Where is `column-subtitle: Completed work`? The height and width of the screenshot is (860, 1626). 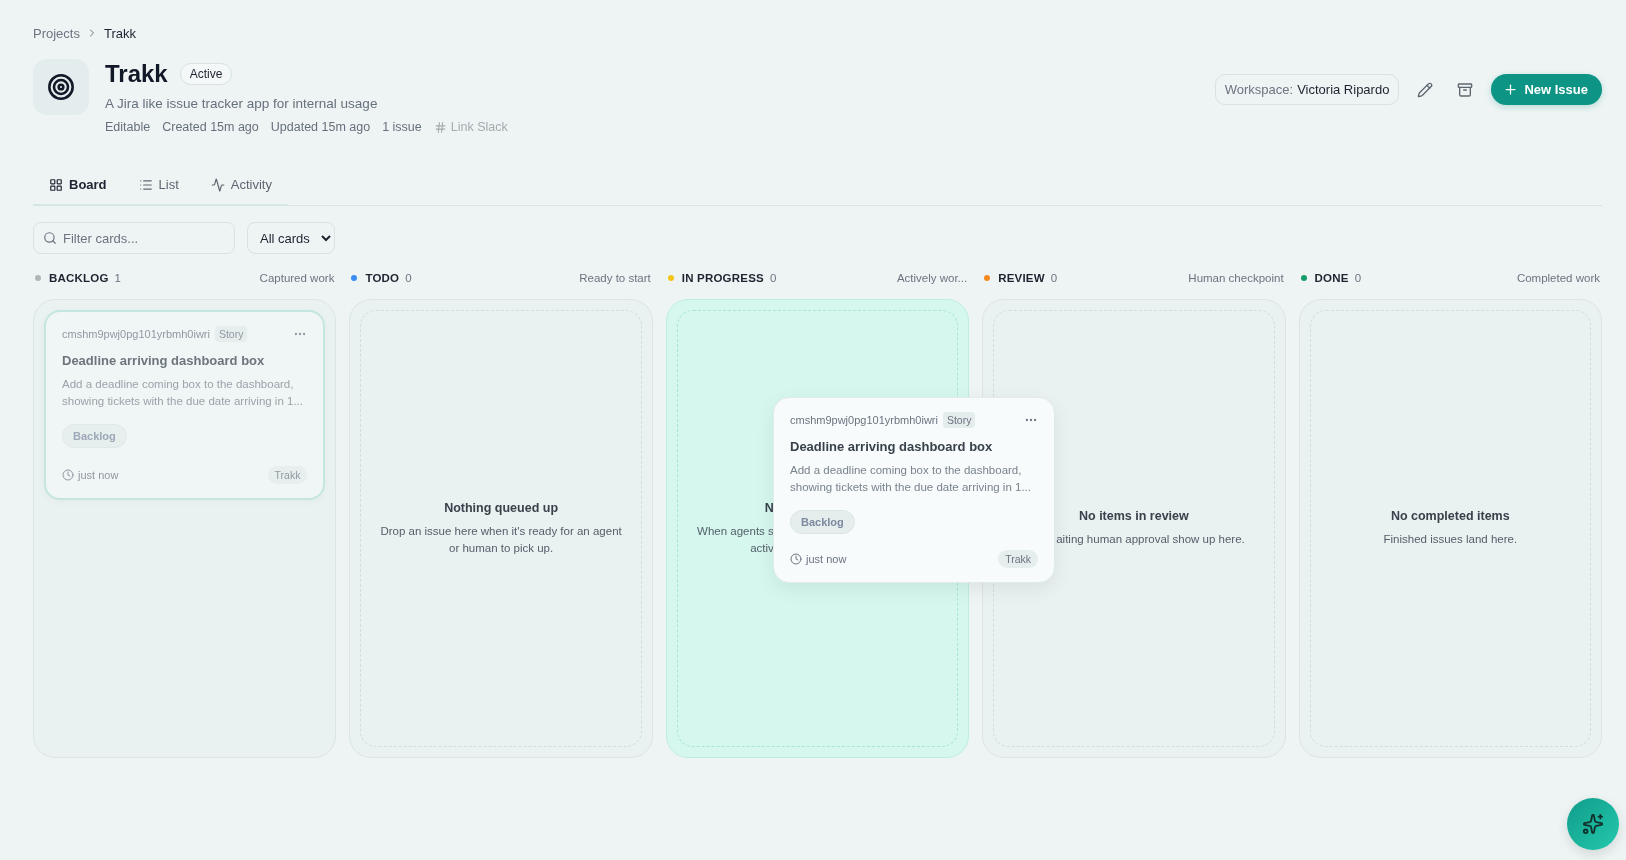 column-subtitle: Completed work is located at coordinates (1558, 278).